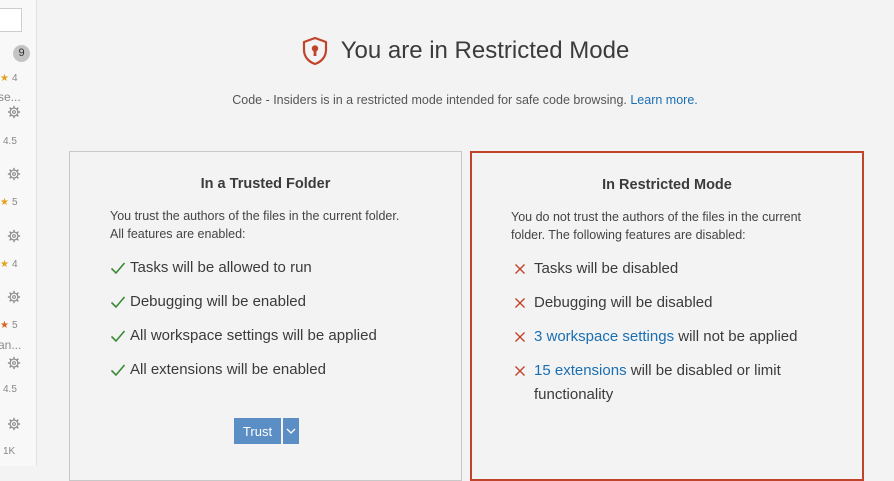 This screenshot has width=894, height=481. What do you see at coordinates (257, 431) in the screenshot?
I see `trust-button: Trust` at bounding box center [257, 431].